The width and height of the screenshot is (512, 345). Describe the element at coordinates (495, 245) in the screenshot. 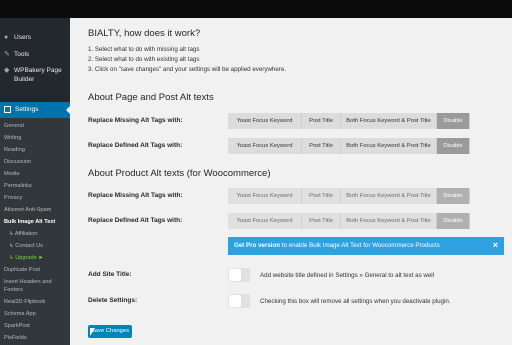

I see `close-icon: ×` at that location.